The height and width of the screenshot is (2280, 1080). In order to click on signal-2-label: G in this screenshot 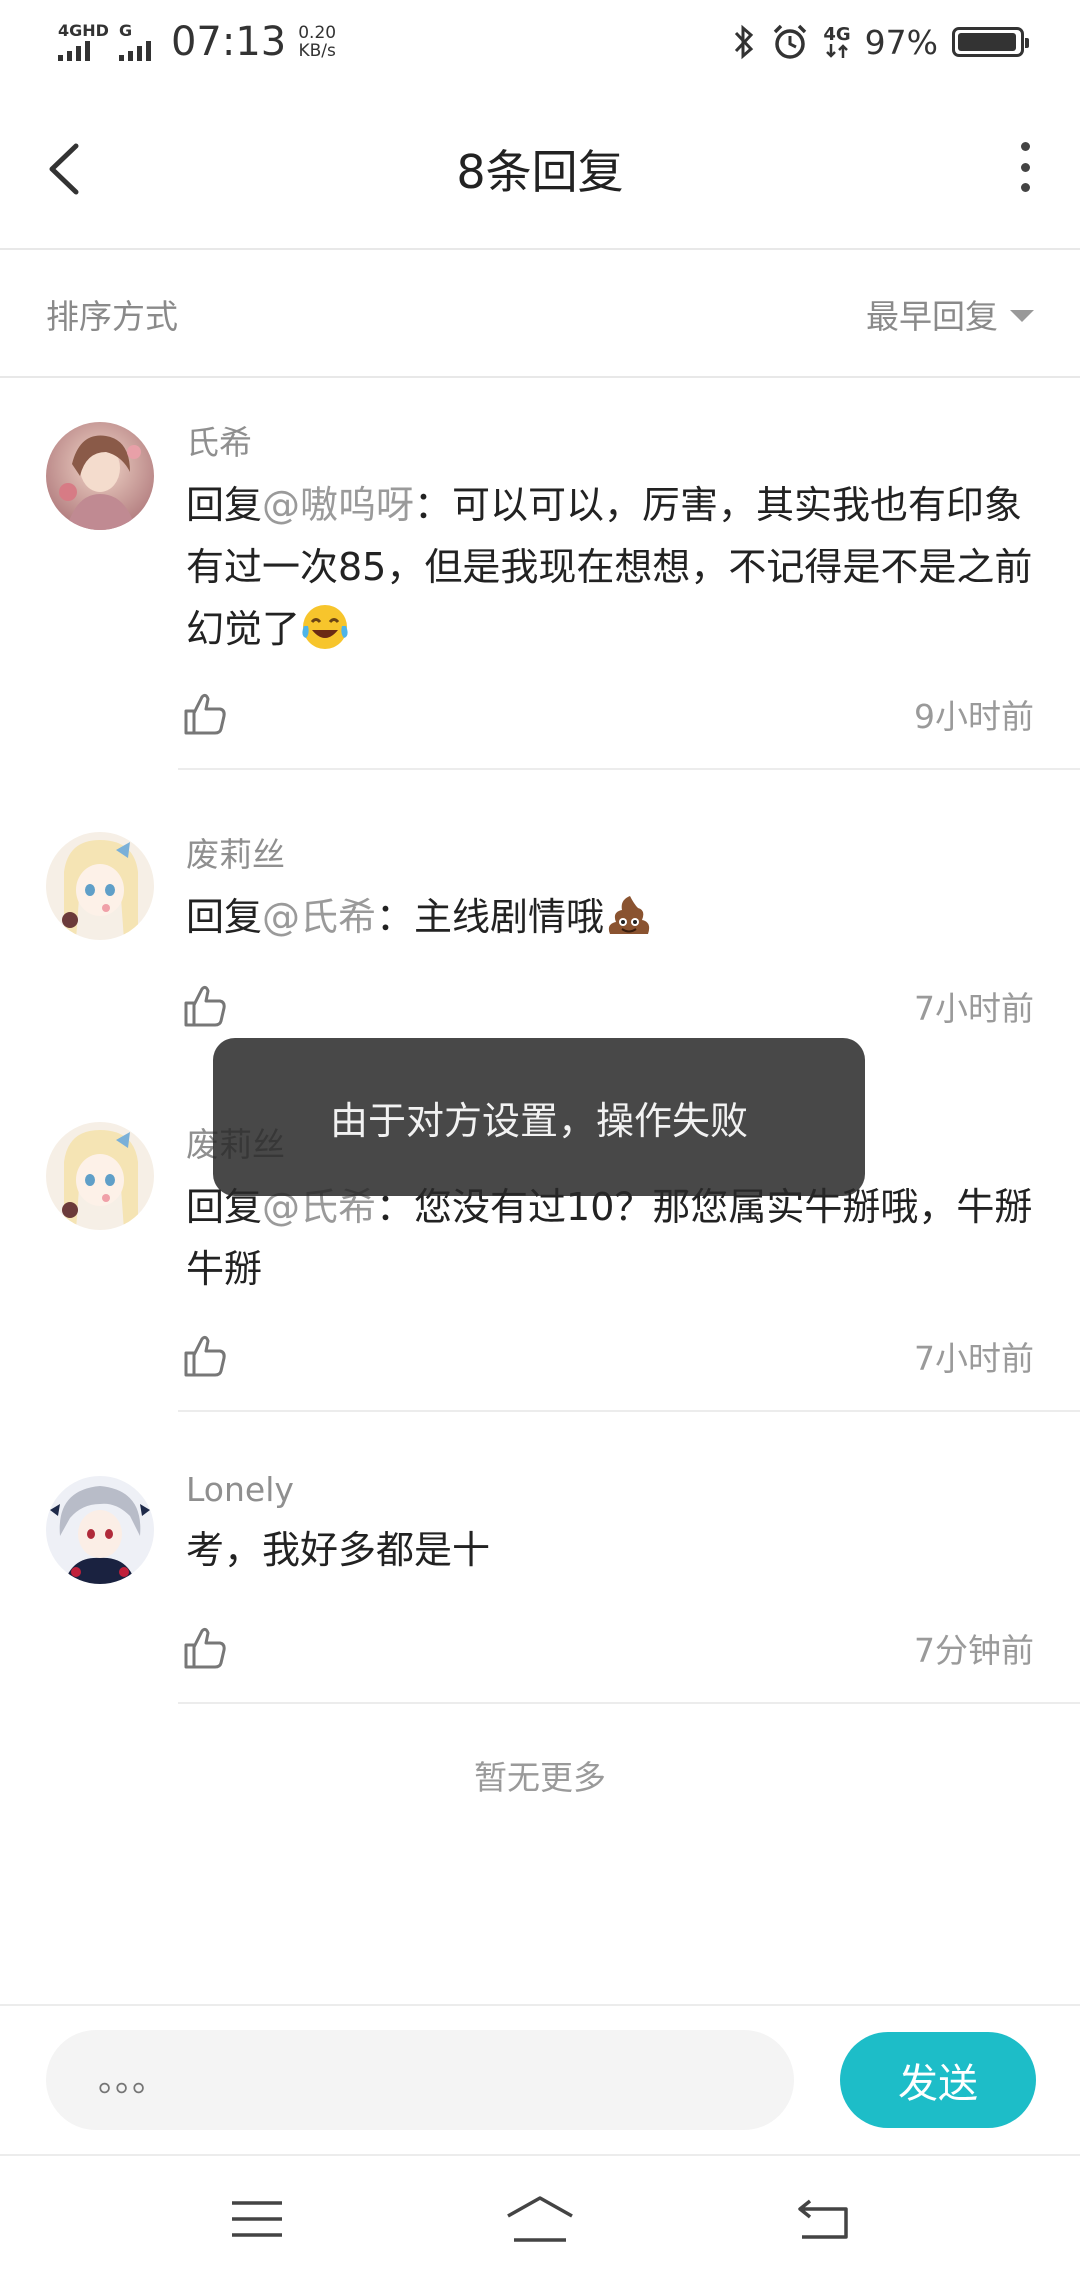, I will do `click(125, 30)`.